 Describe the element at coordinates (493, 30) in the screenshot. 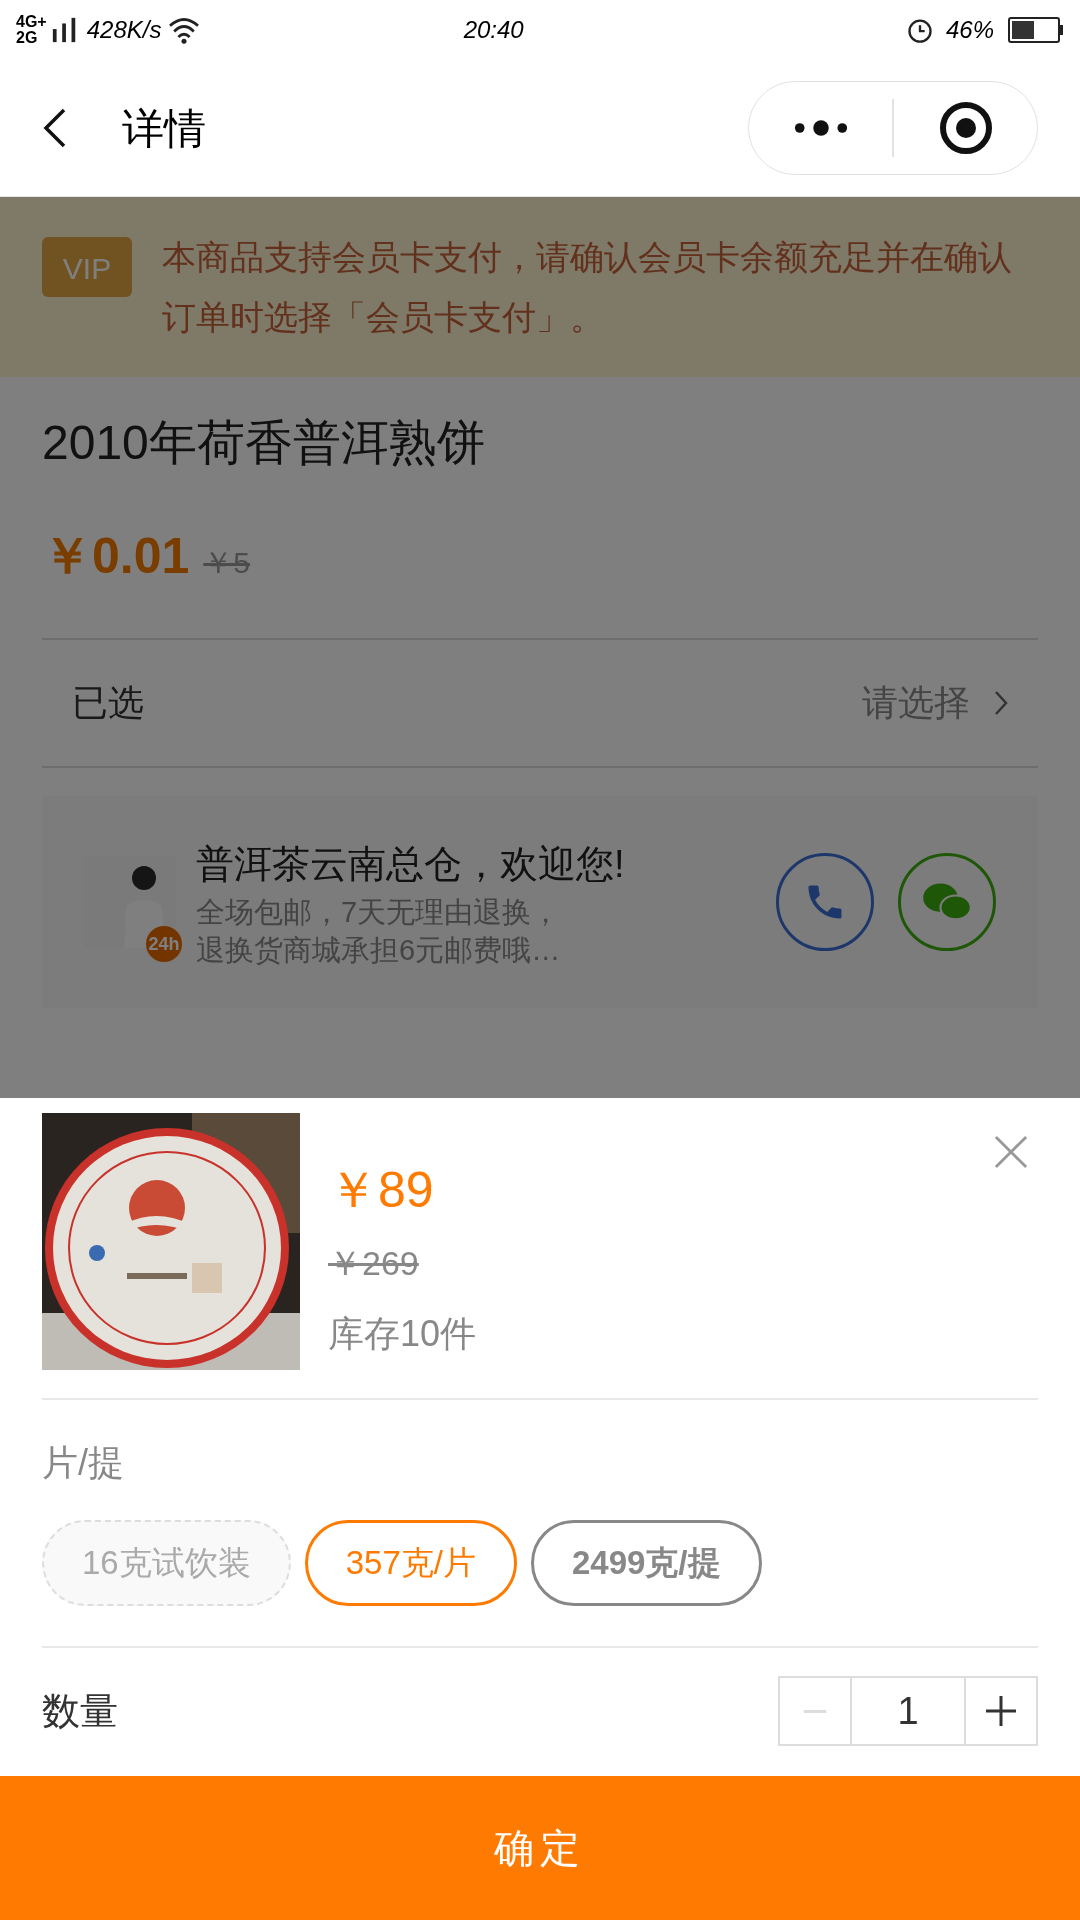

I see `clock-time: 20:40` at that location.